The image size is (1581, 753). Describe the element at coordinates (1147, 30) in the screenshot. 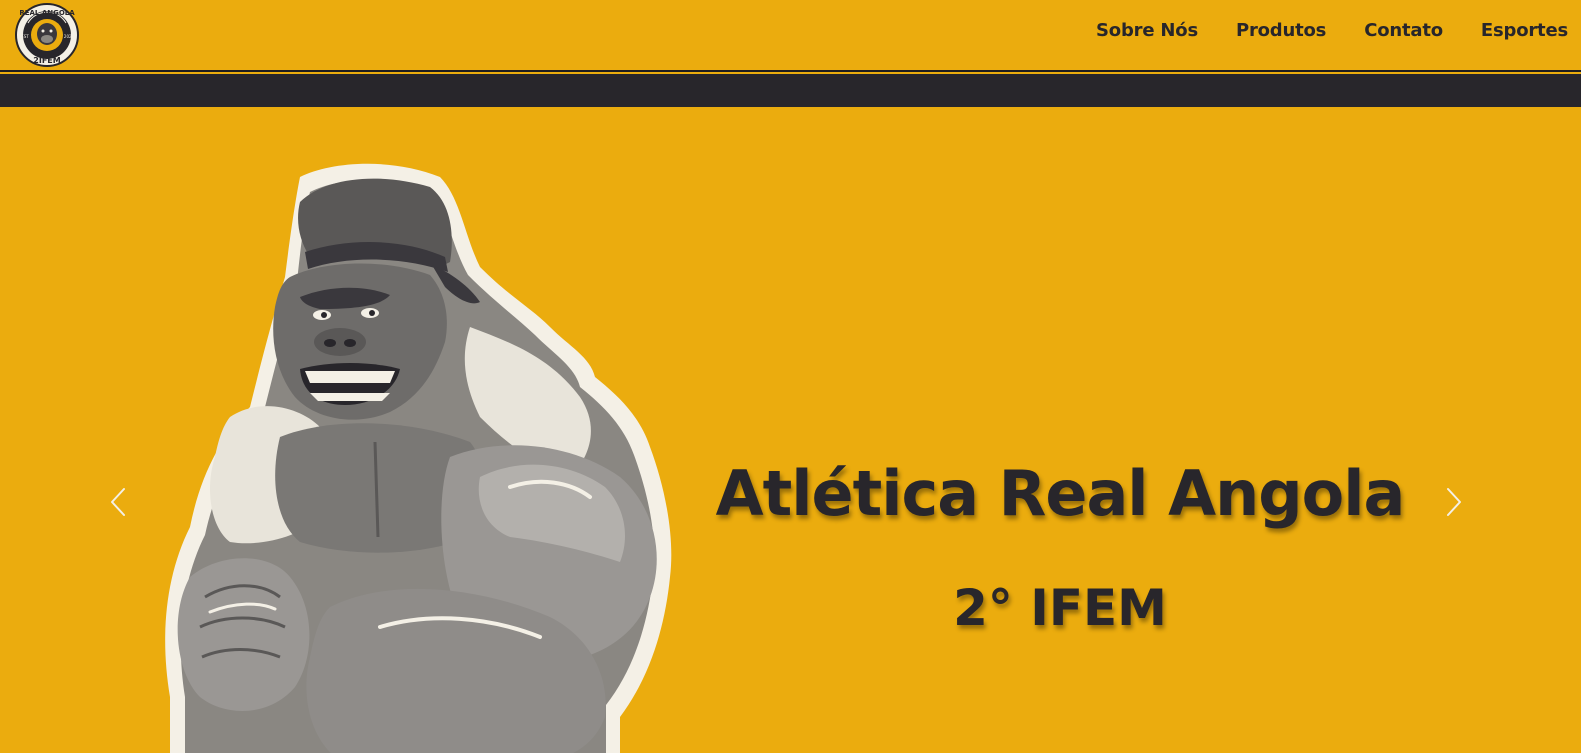

I see `nav-sobre-nos: Sobre Nós` at that location.